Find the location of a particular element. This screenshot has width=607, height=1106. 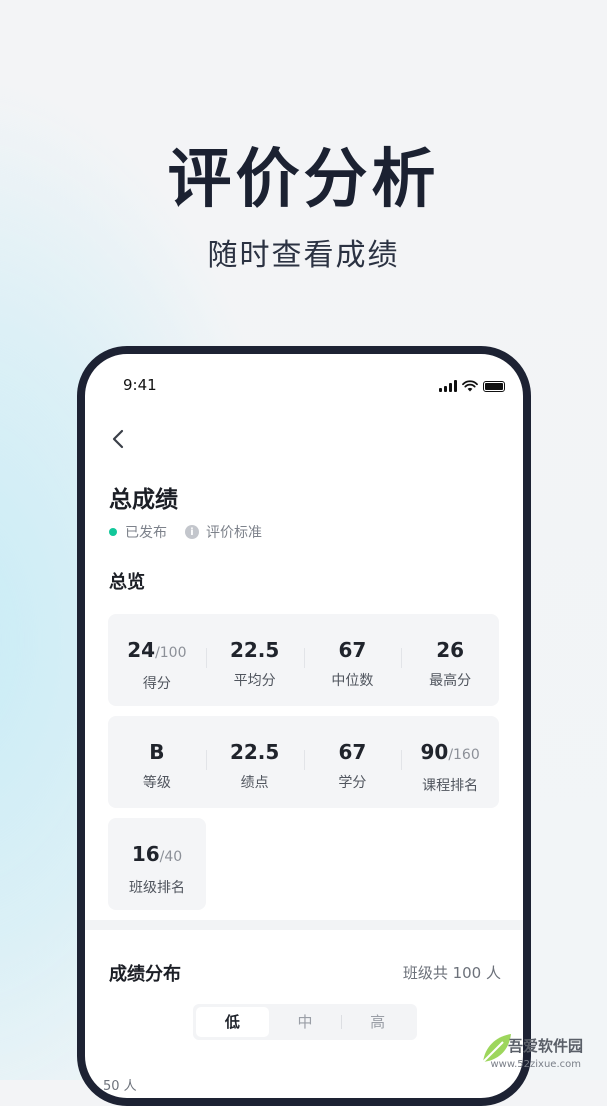

info-icon: i is located at coordinates (192, 532).